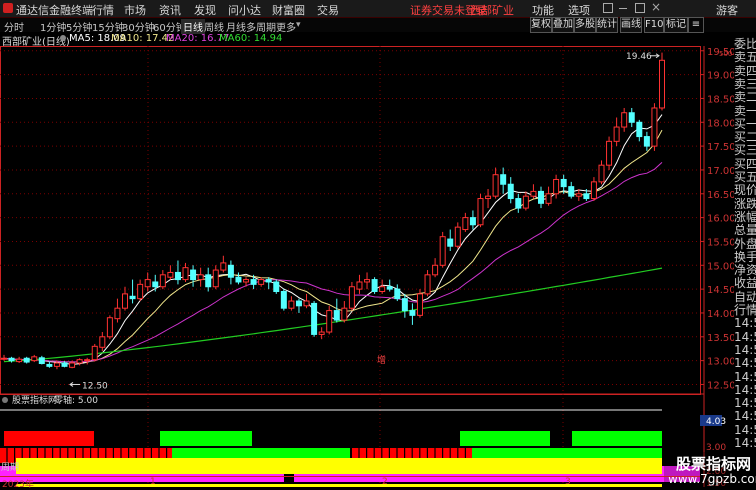 The width and height of the screenshot is (756, 490). What do you see at coordinates (63, 38) in the screenshot?
I see `info-dot-icon` at bounding box center [63, 38].